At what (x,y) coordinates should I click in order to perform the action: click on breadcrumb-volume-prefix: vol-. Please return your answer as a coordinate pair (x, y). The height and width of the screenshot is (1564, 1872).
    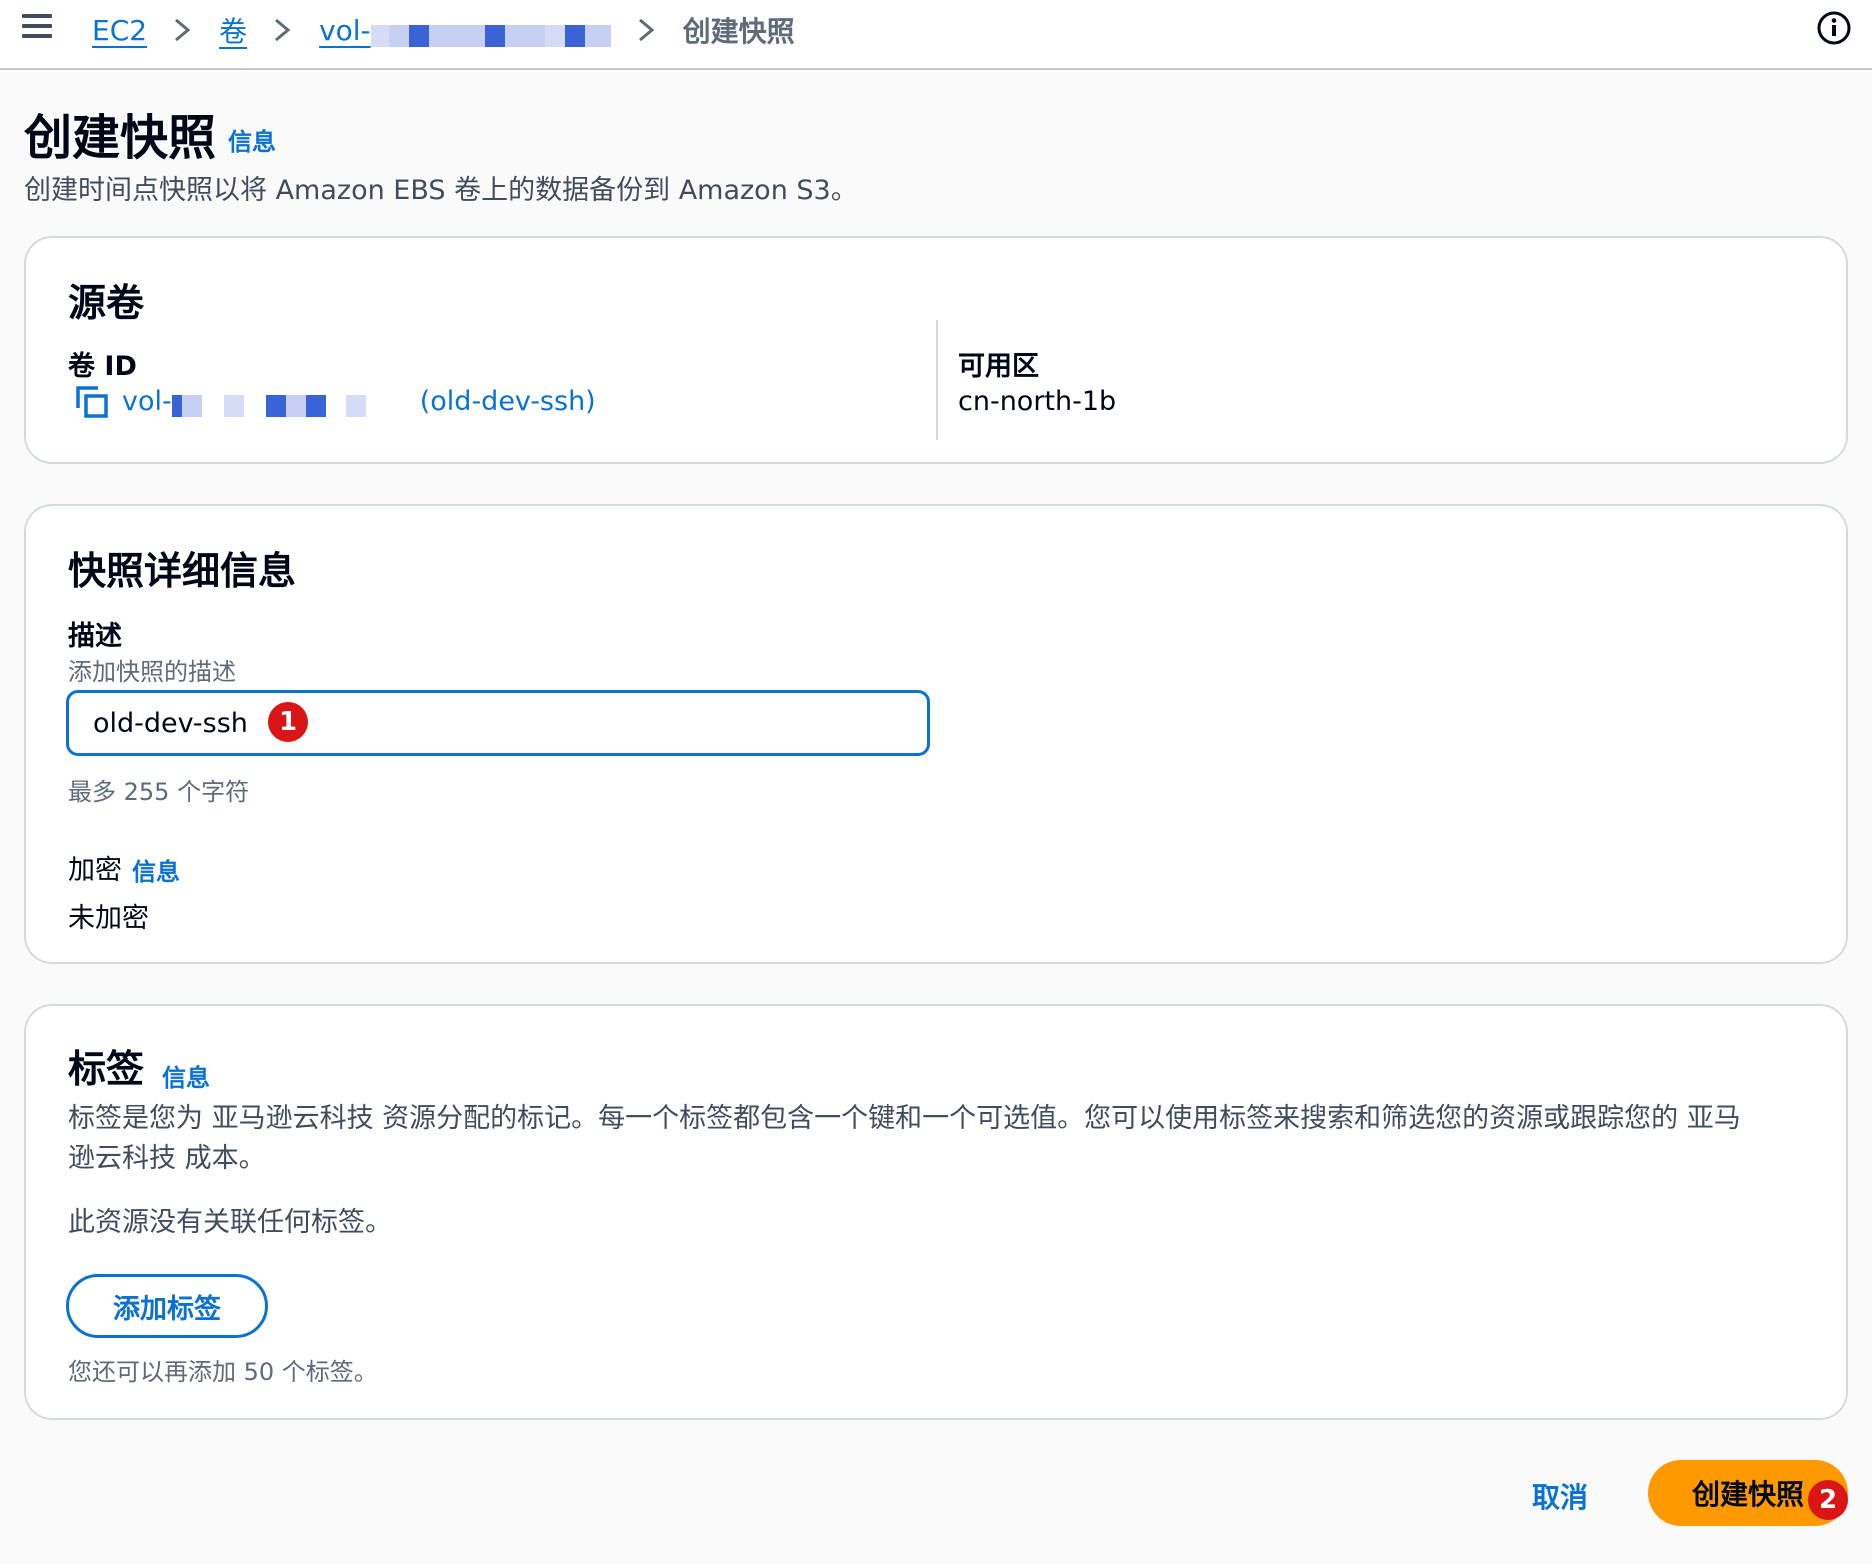
    Looking at the image, I should click on (345, 30).